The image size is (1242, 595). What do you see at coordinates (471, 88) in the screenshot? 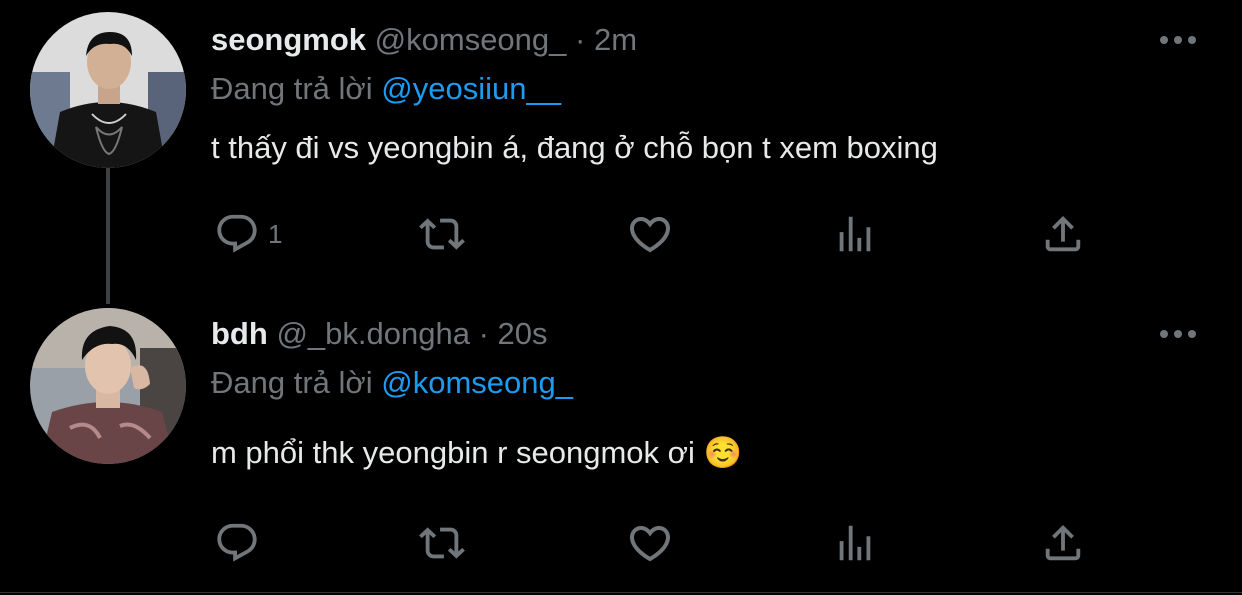
I see `reply-mention: @yeosiiun__` at bounding box center [471, 88].